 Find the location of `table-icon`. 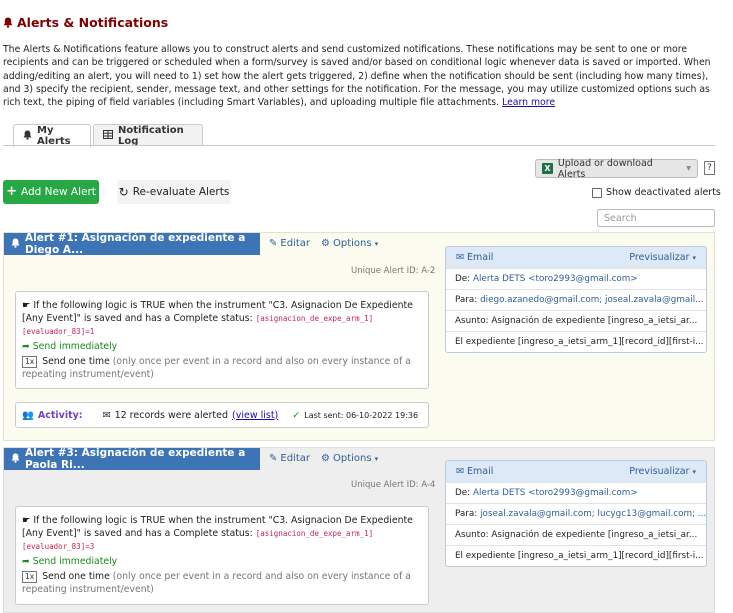

table-icon is located at coordinates (108, 135).